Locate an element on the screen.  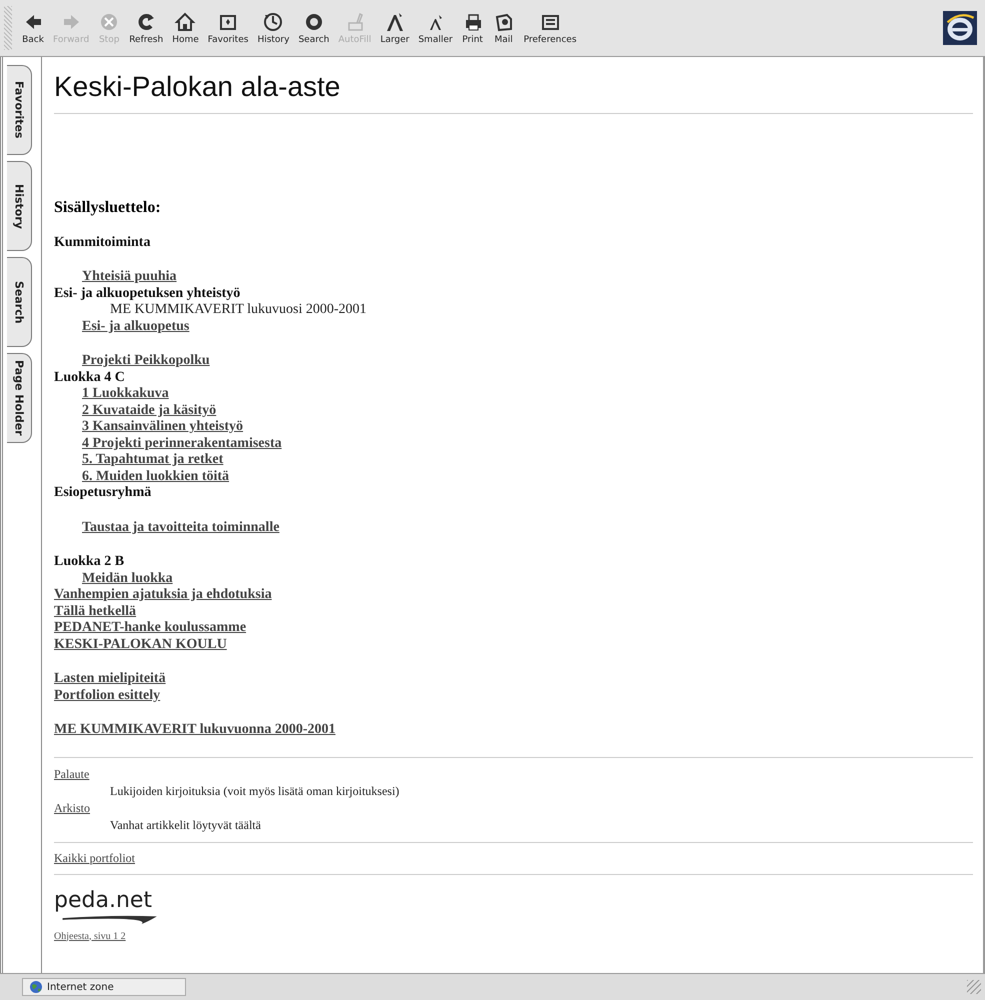
page-link: ME KUMMIKAVERIT lukuvuonna 2000-2001 is located at coordinates (195, 730).